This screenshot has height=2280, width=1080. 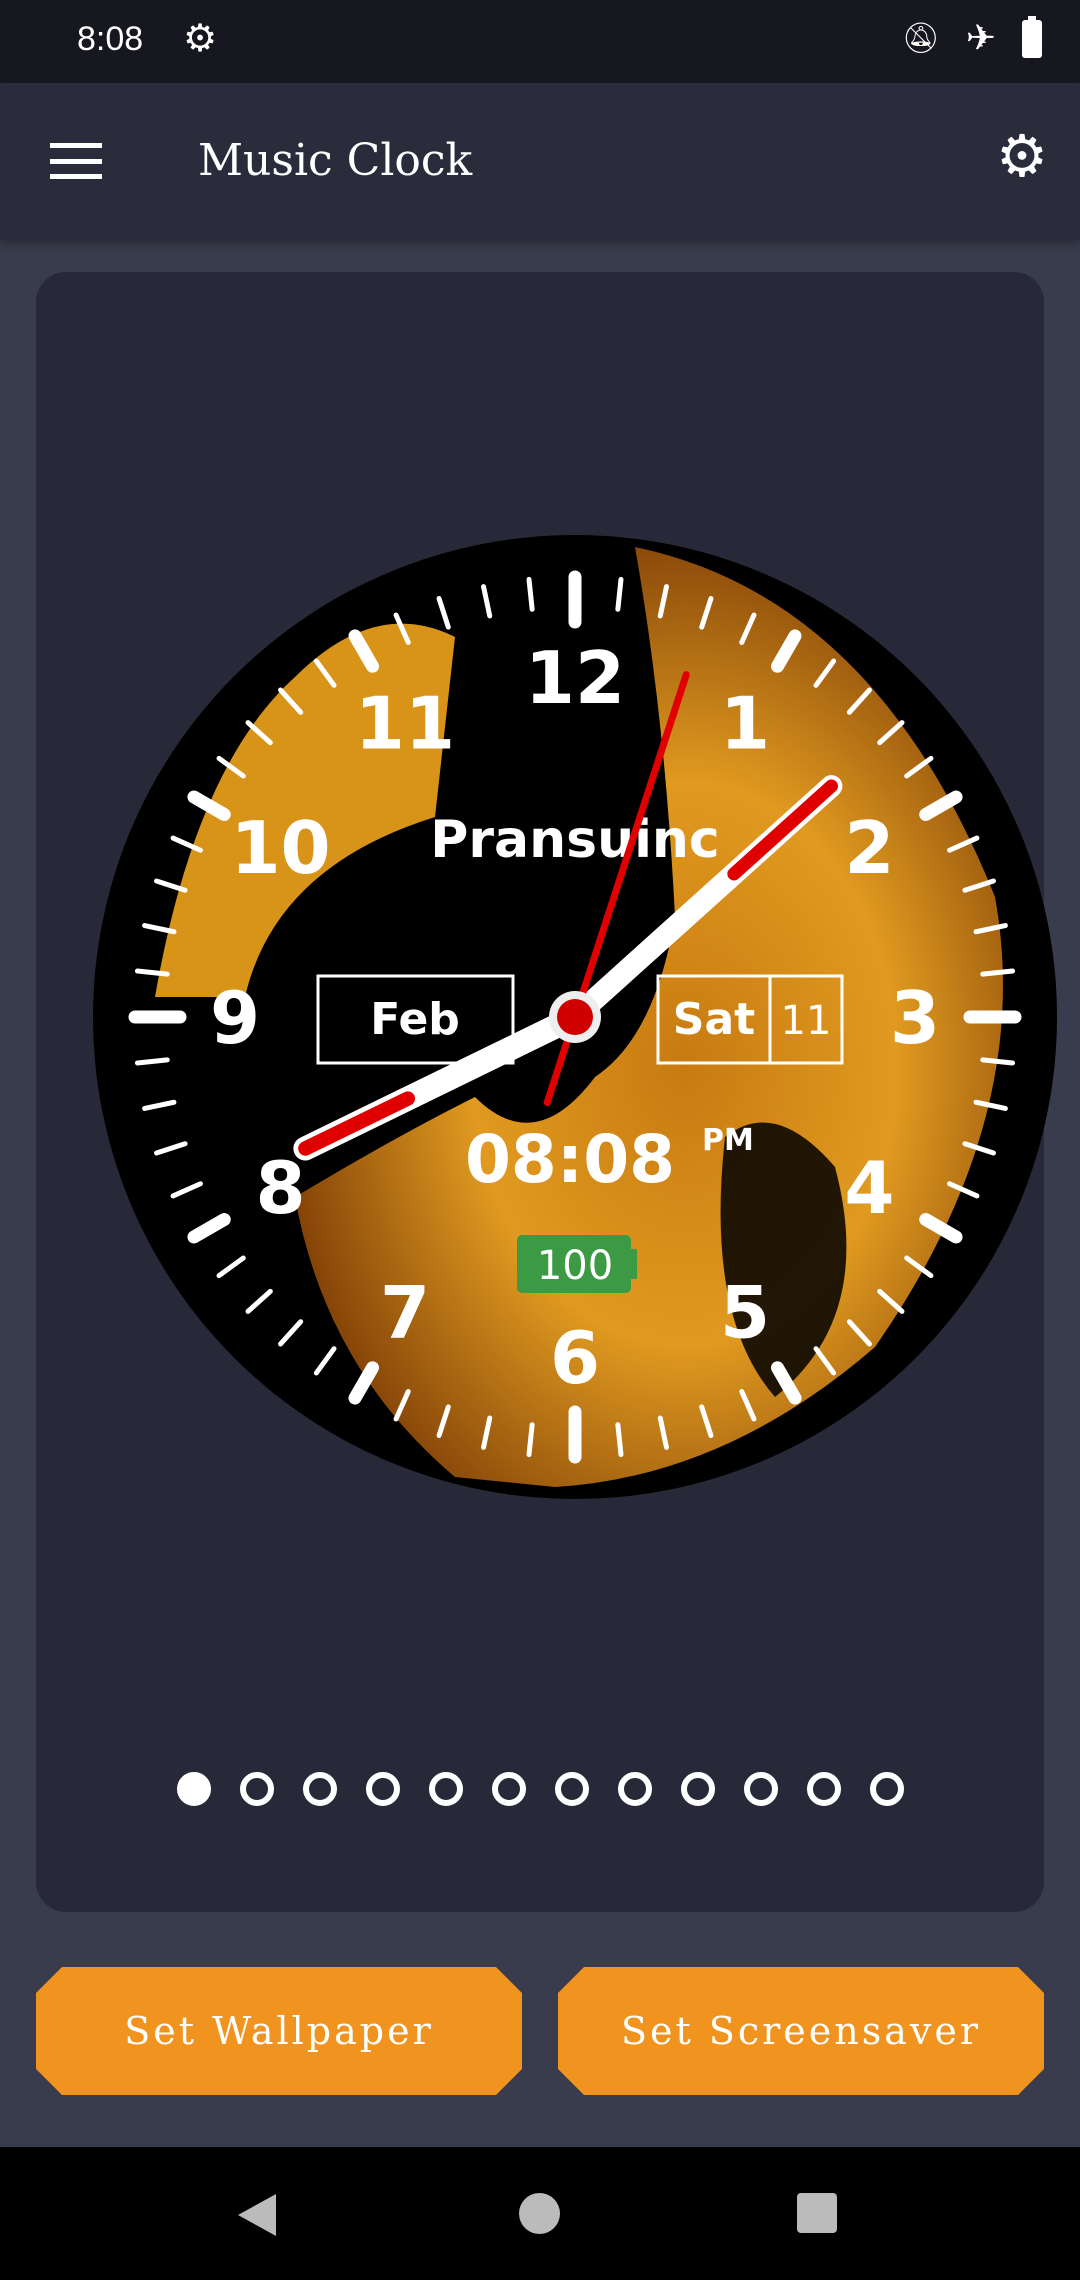 What do you see at coordinates (980, 38) in the screenshot?
I see `airplane-mode-icon: ✈` at bounding box center [980, 38].